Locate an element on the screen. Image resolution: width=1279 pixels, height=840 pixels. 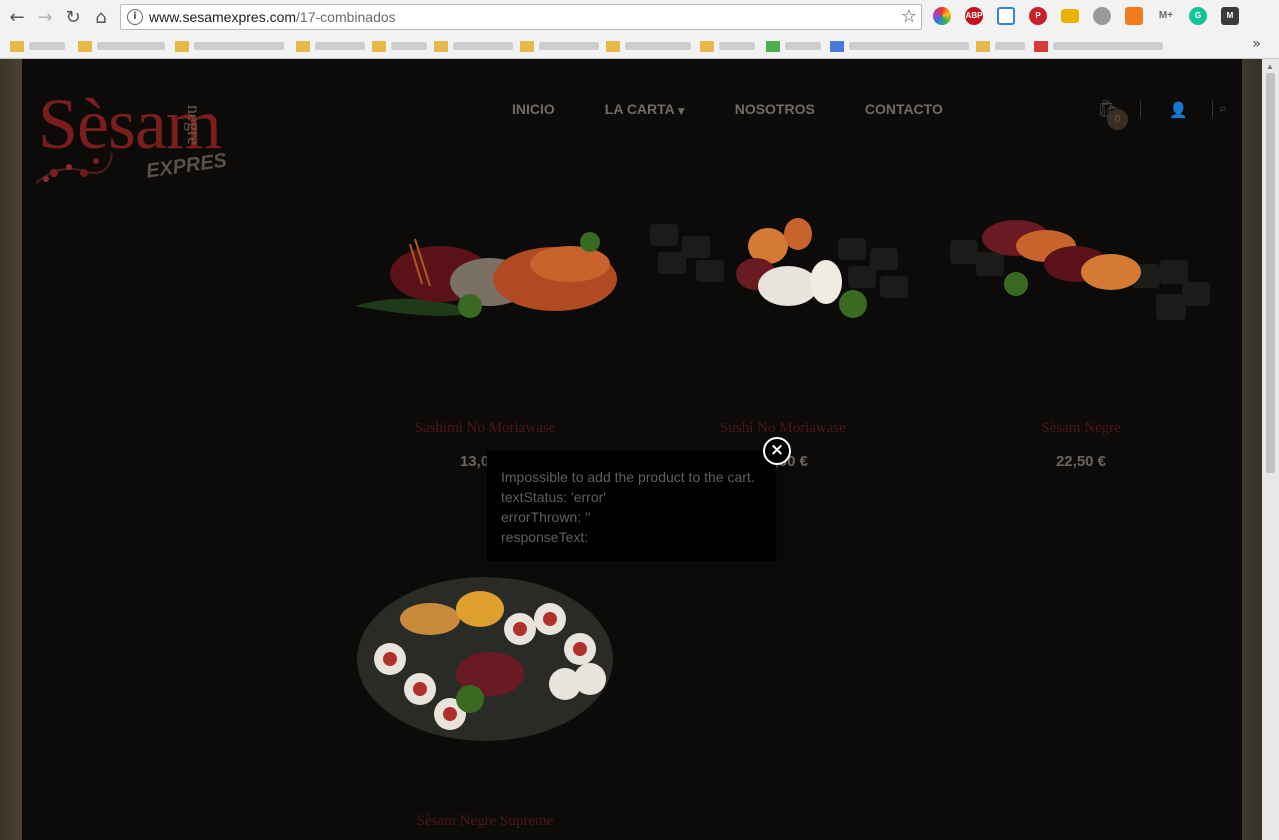
nav-la-carta: LA CARTA ▼ is located at coordinates (645, 111).